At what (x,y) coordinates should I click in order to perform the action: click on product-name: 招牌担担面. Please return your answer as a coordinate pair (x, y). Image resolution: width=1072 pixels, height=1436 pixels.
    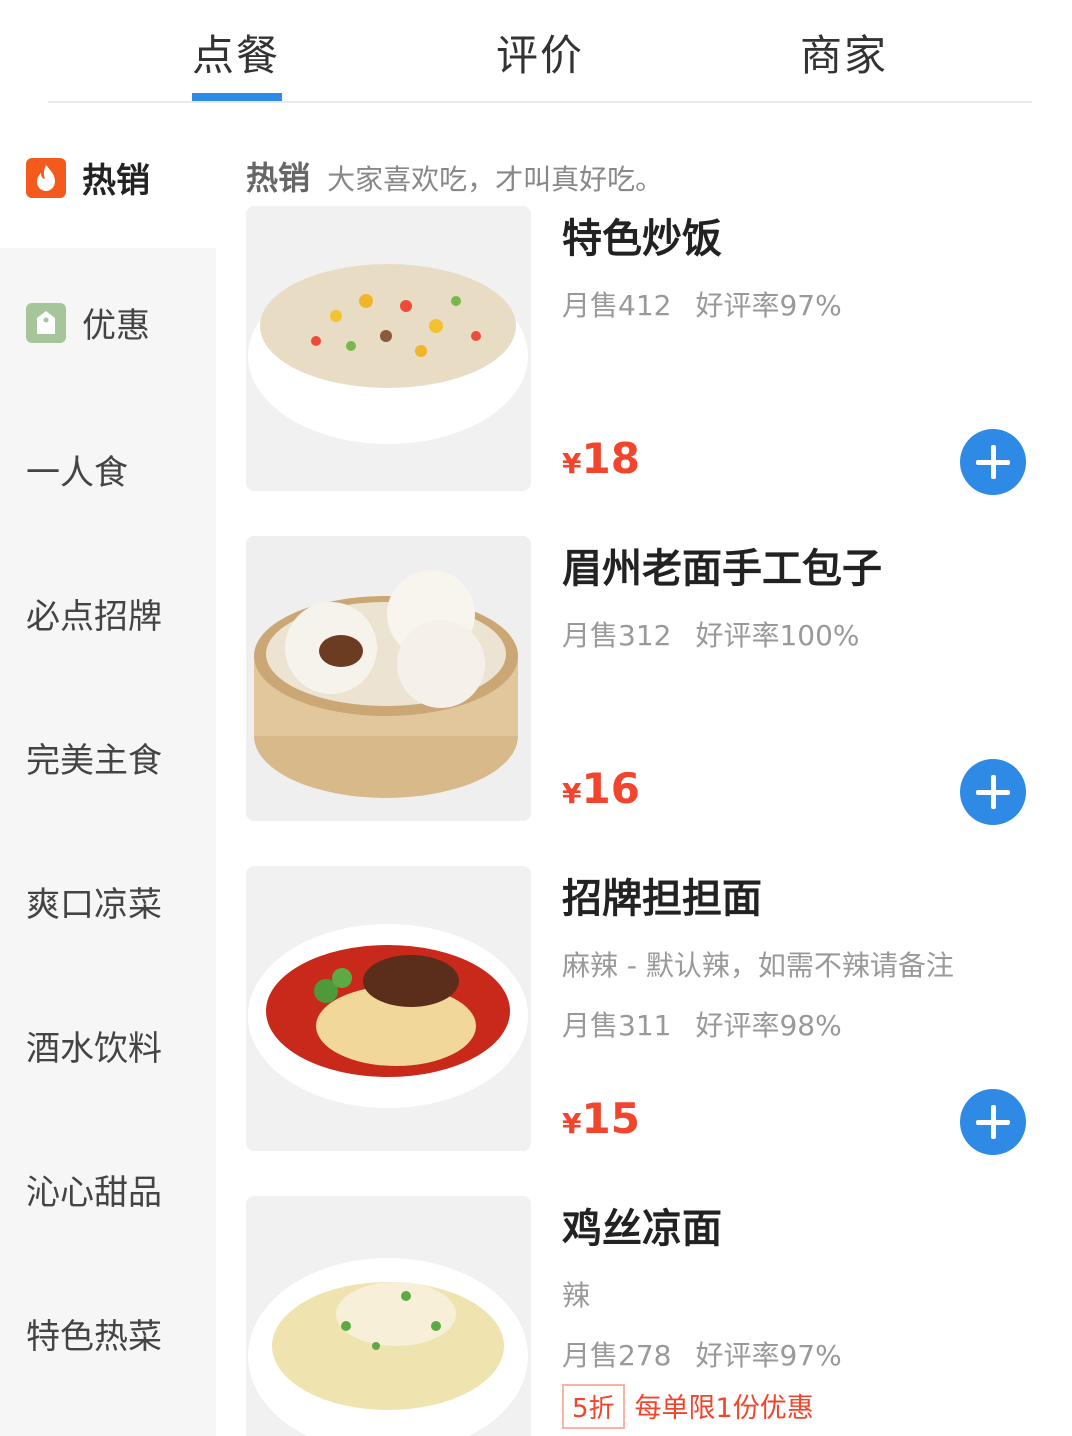
    Looking at the image, I should click on (662, 899).